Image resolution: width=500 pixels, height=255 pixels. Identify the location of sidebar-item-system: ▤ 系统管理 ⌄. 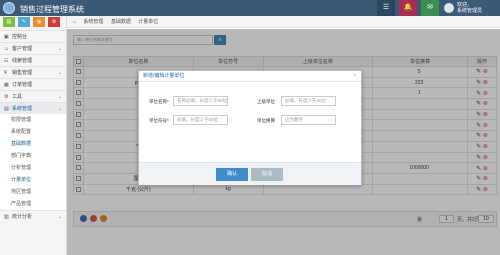
(33, 108).